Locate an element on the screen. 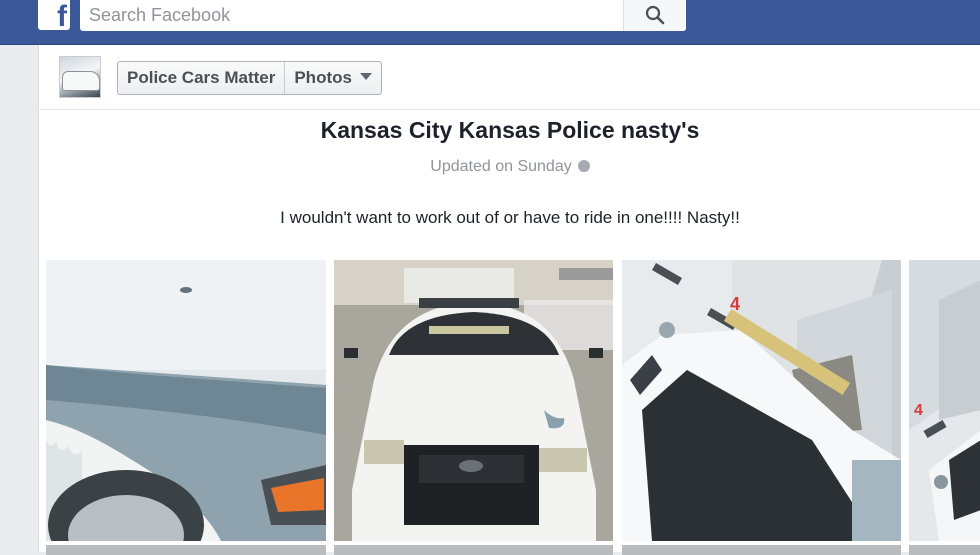  album-photo-4: 4 is located at coordinates (944, 400).